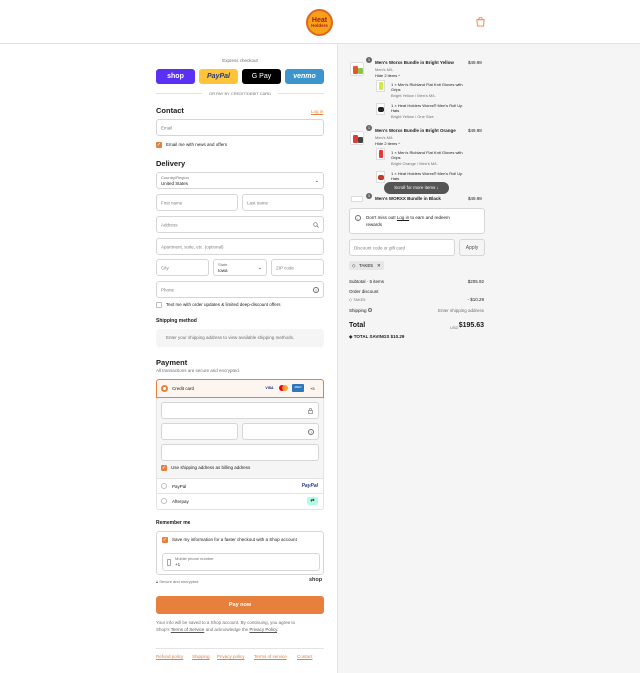 The width and height of the screenshot is (640, 673). Describe the element at coordinates (475, 281) in the screenshot. I see `subtotal-value: $205.92` at that location.